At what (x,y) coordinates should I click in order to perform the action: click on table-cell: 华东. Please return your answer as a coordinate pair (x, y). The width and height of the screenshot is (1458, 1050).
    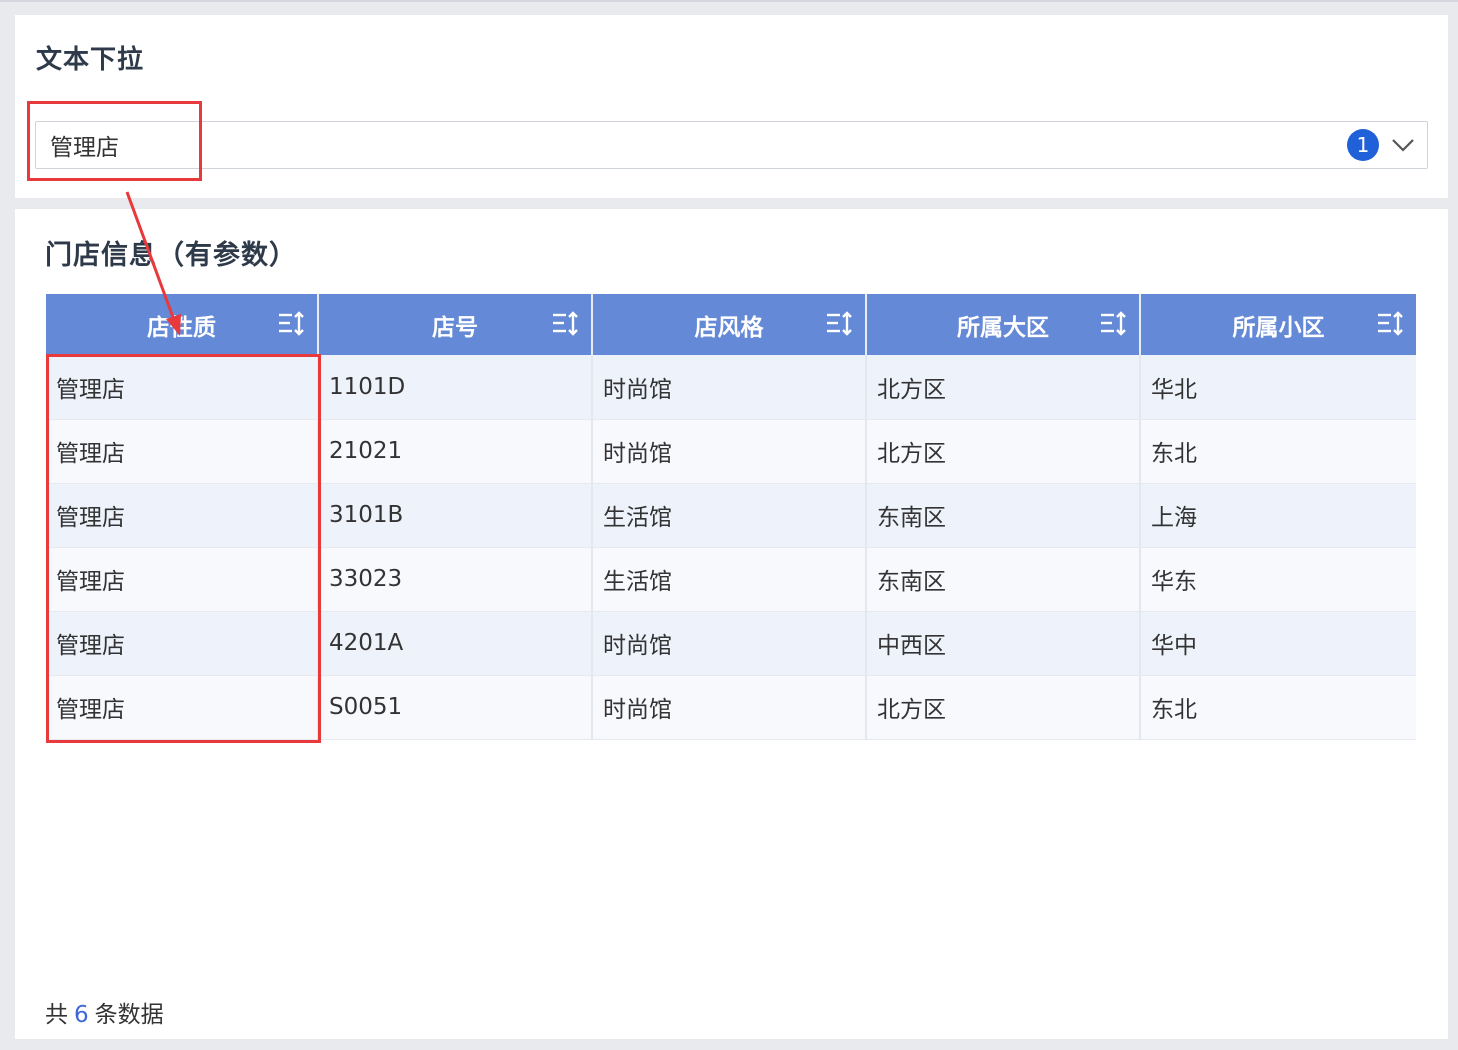
    Looking at the image, I should click on (1278, 579).